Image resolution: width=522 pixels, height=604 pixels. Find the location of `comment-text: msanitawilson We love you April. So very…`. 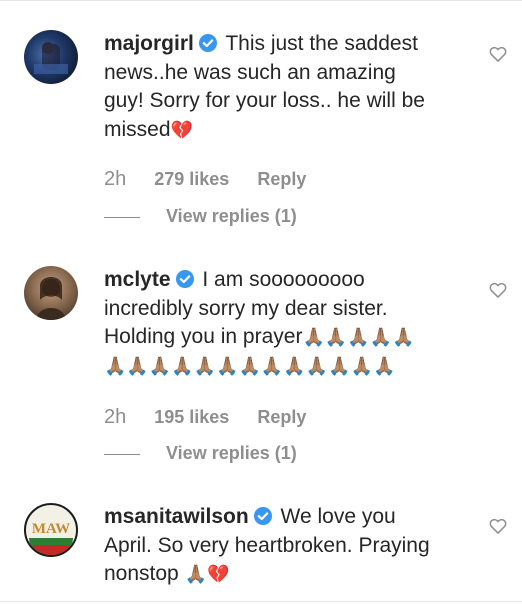

comment-text: msanitawilson We love you April. So very… is located at coordinates (267, 545).